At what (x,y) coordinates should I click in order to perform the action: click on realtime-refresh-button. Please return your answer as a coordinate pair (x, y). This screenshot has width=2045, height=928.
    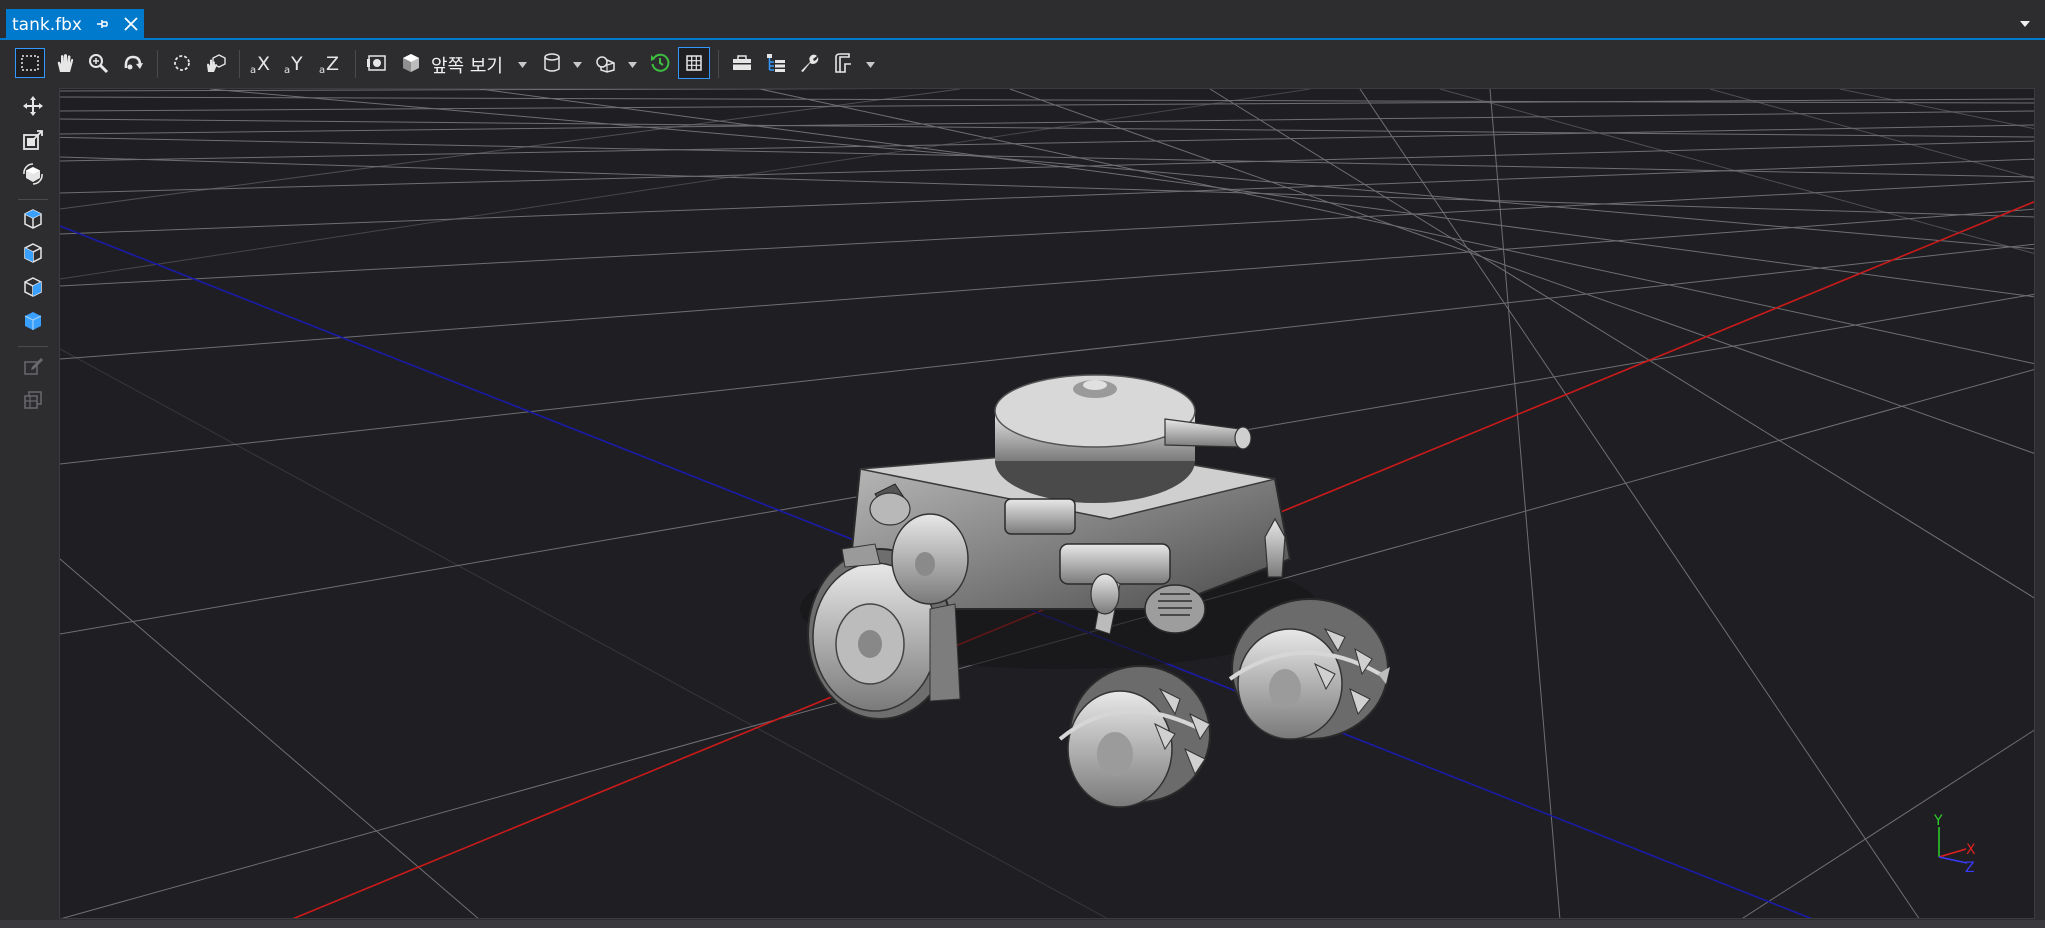
    Looking at the image, I should click on (660, 63).